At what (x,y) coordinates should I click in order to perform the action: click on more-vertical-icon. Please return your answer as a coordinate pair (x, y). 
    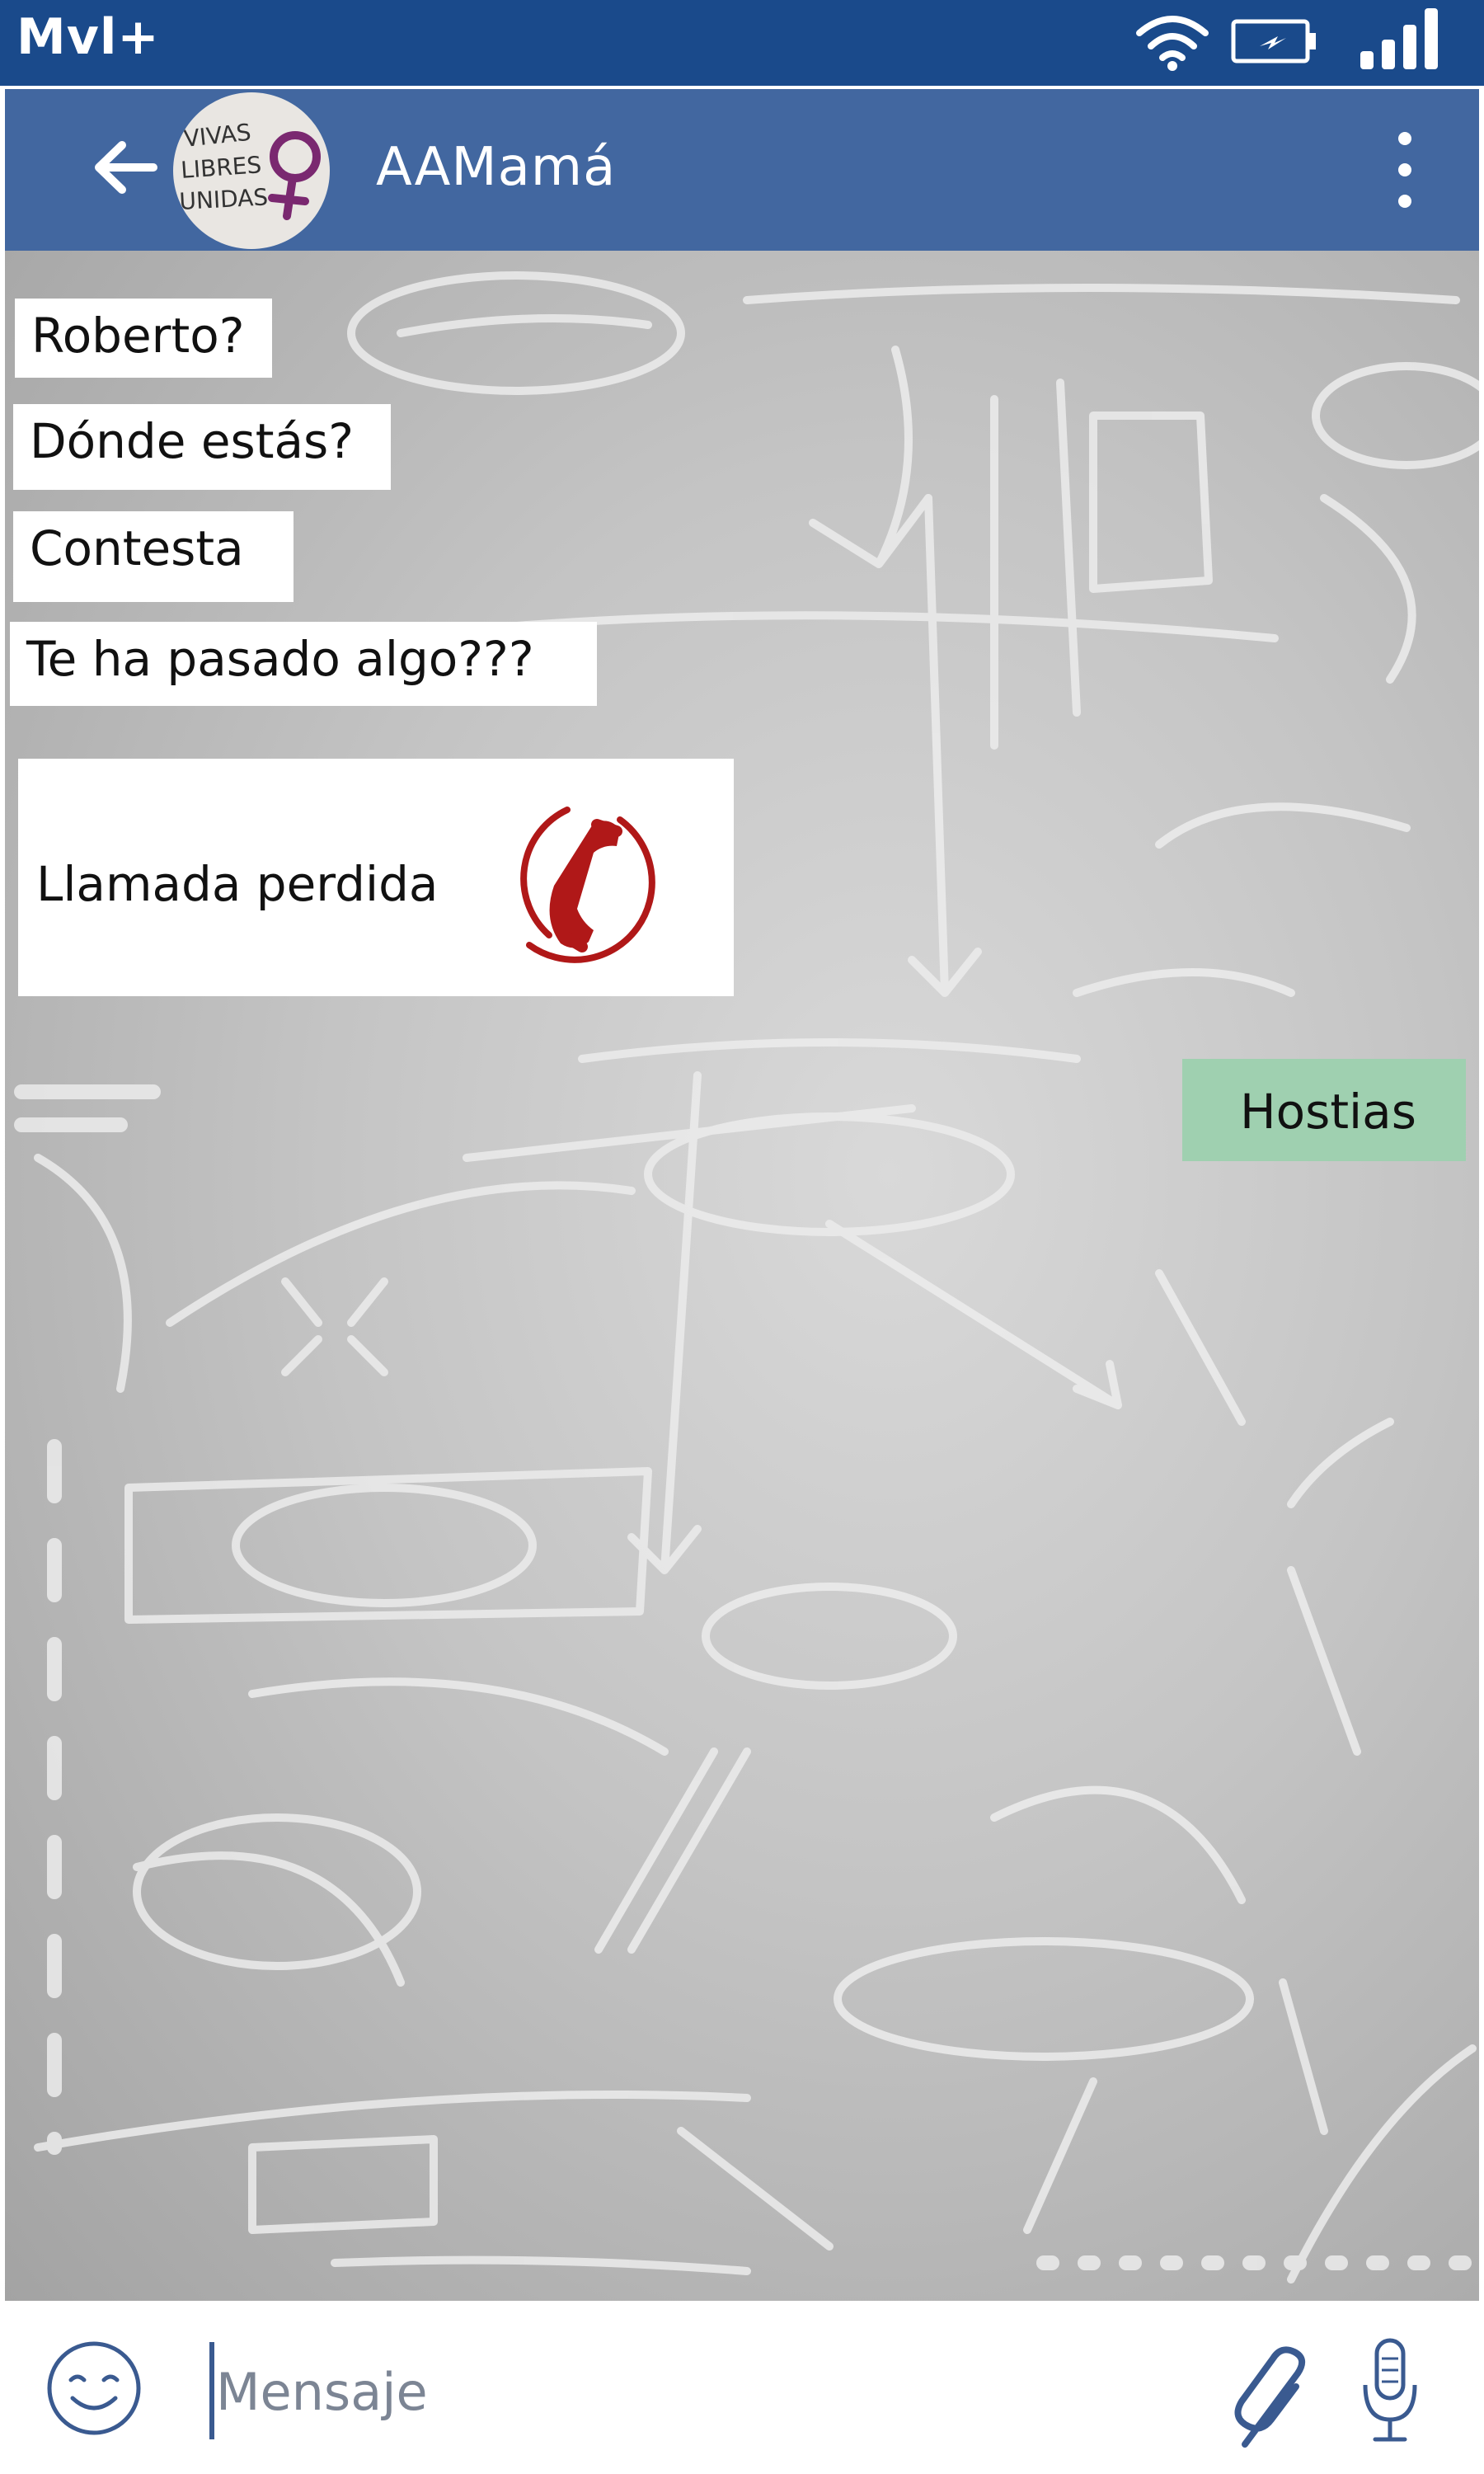
    Looking at the image, I should click on (1405, 171).